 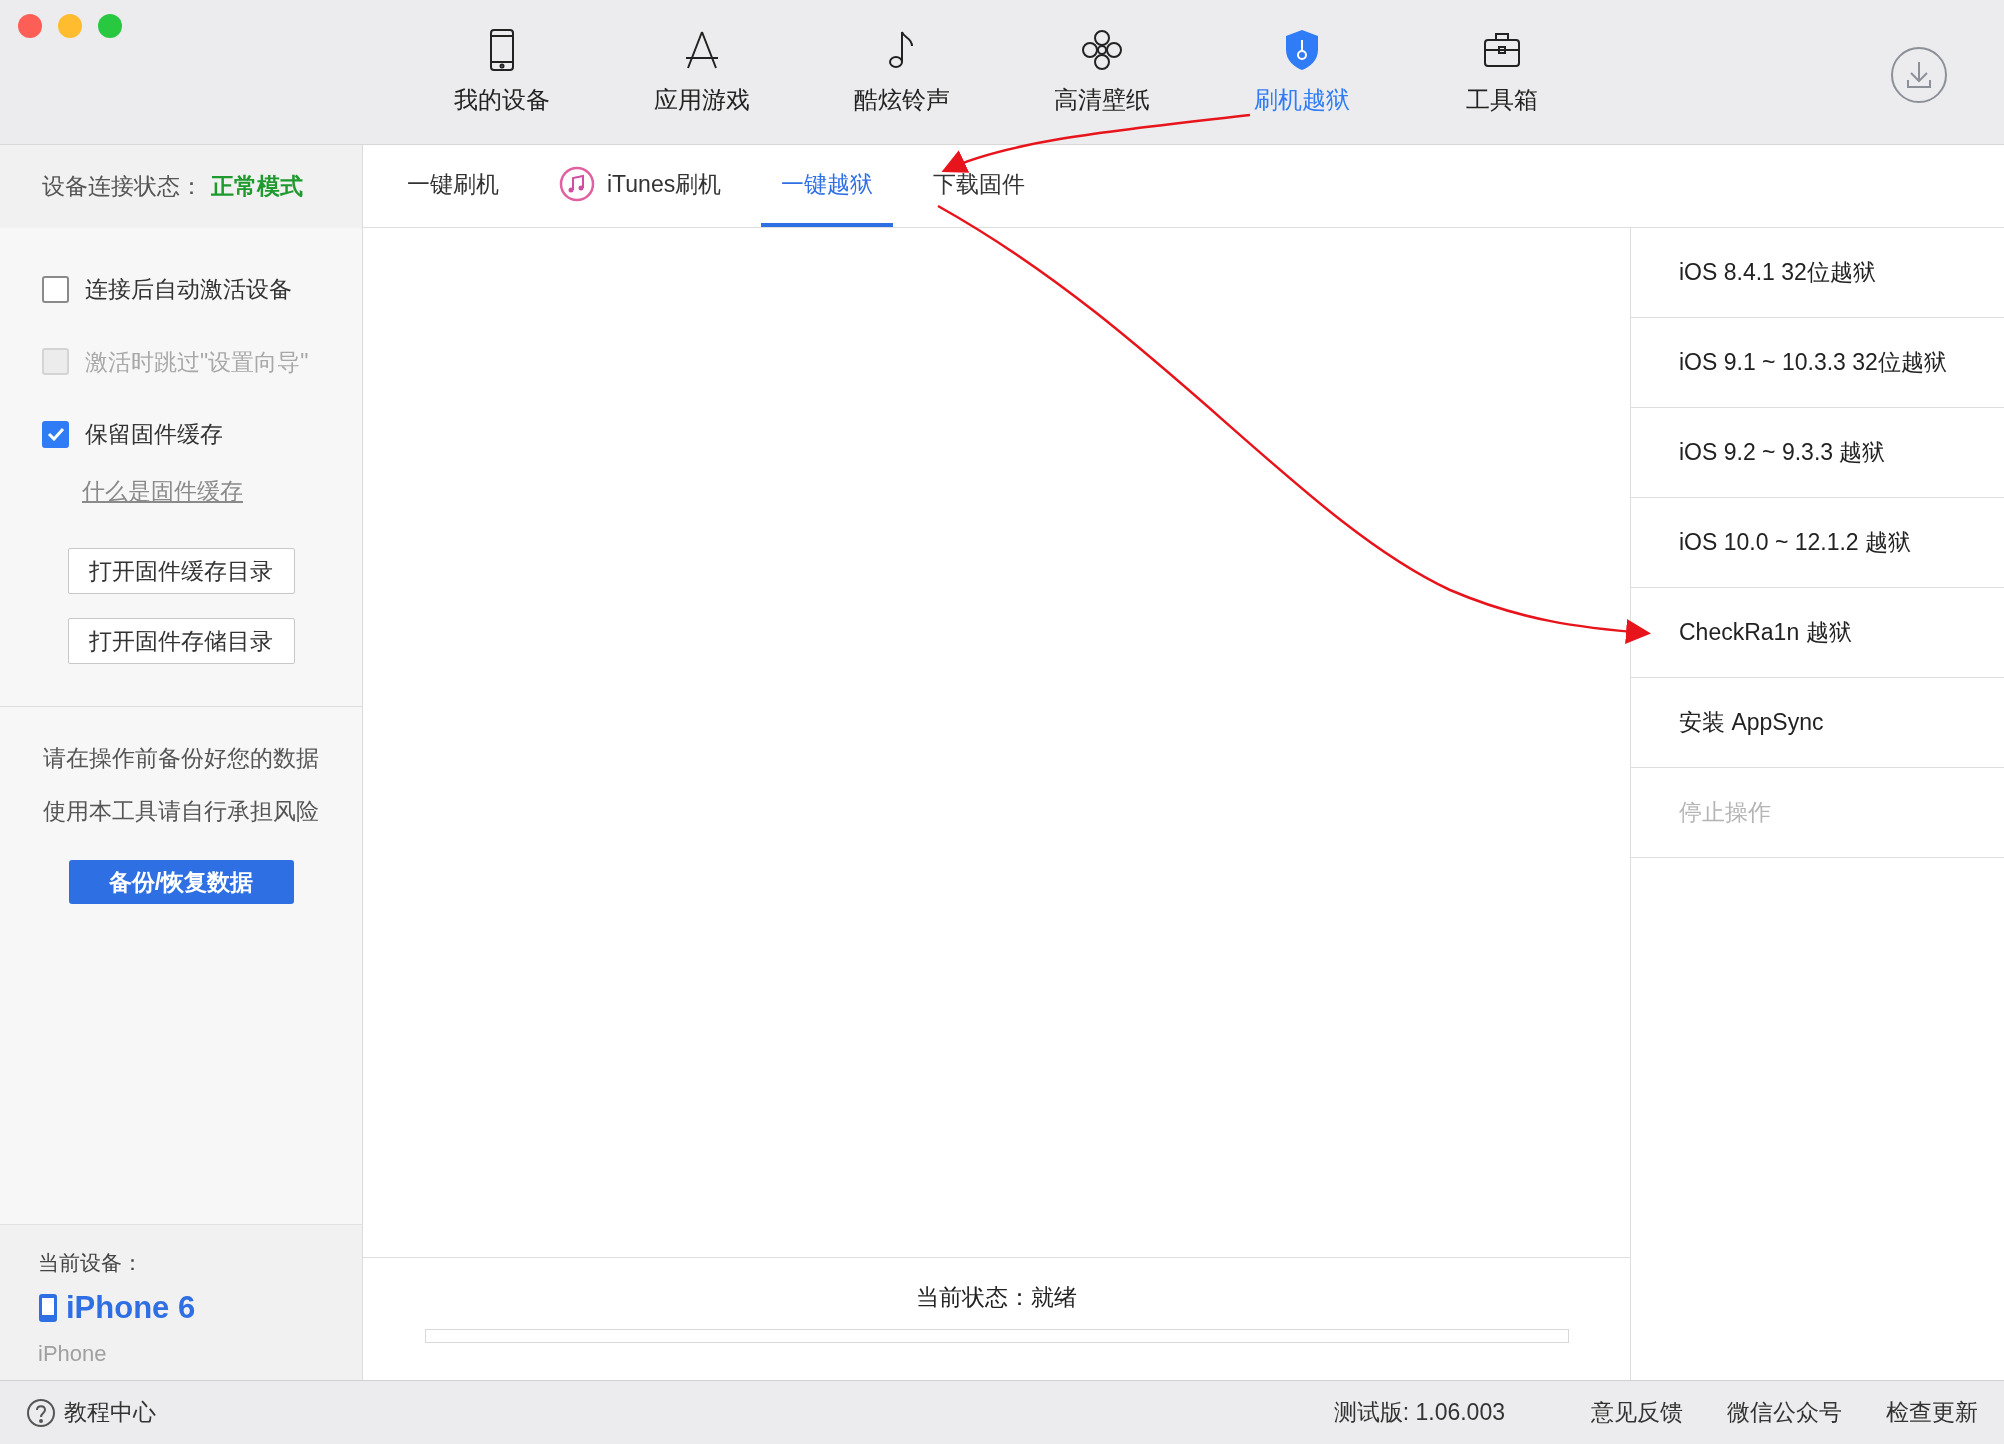 What do you see at coordinates (197, 362) in the screenshot?
I see `checkbox-label: 激活时跳过"设置向导"` at bounding box center [197, 362].